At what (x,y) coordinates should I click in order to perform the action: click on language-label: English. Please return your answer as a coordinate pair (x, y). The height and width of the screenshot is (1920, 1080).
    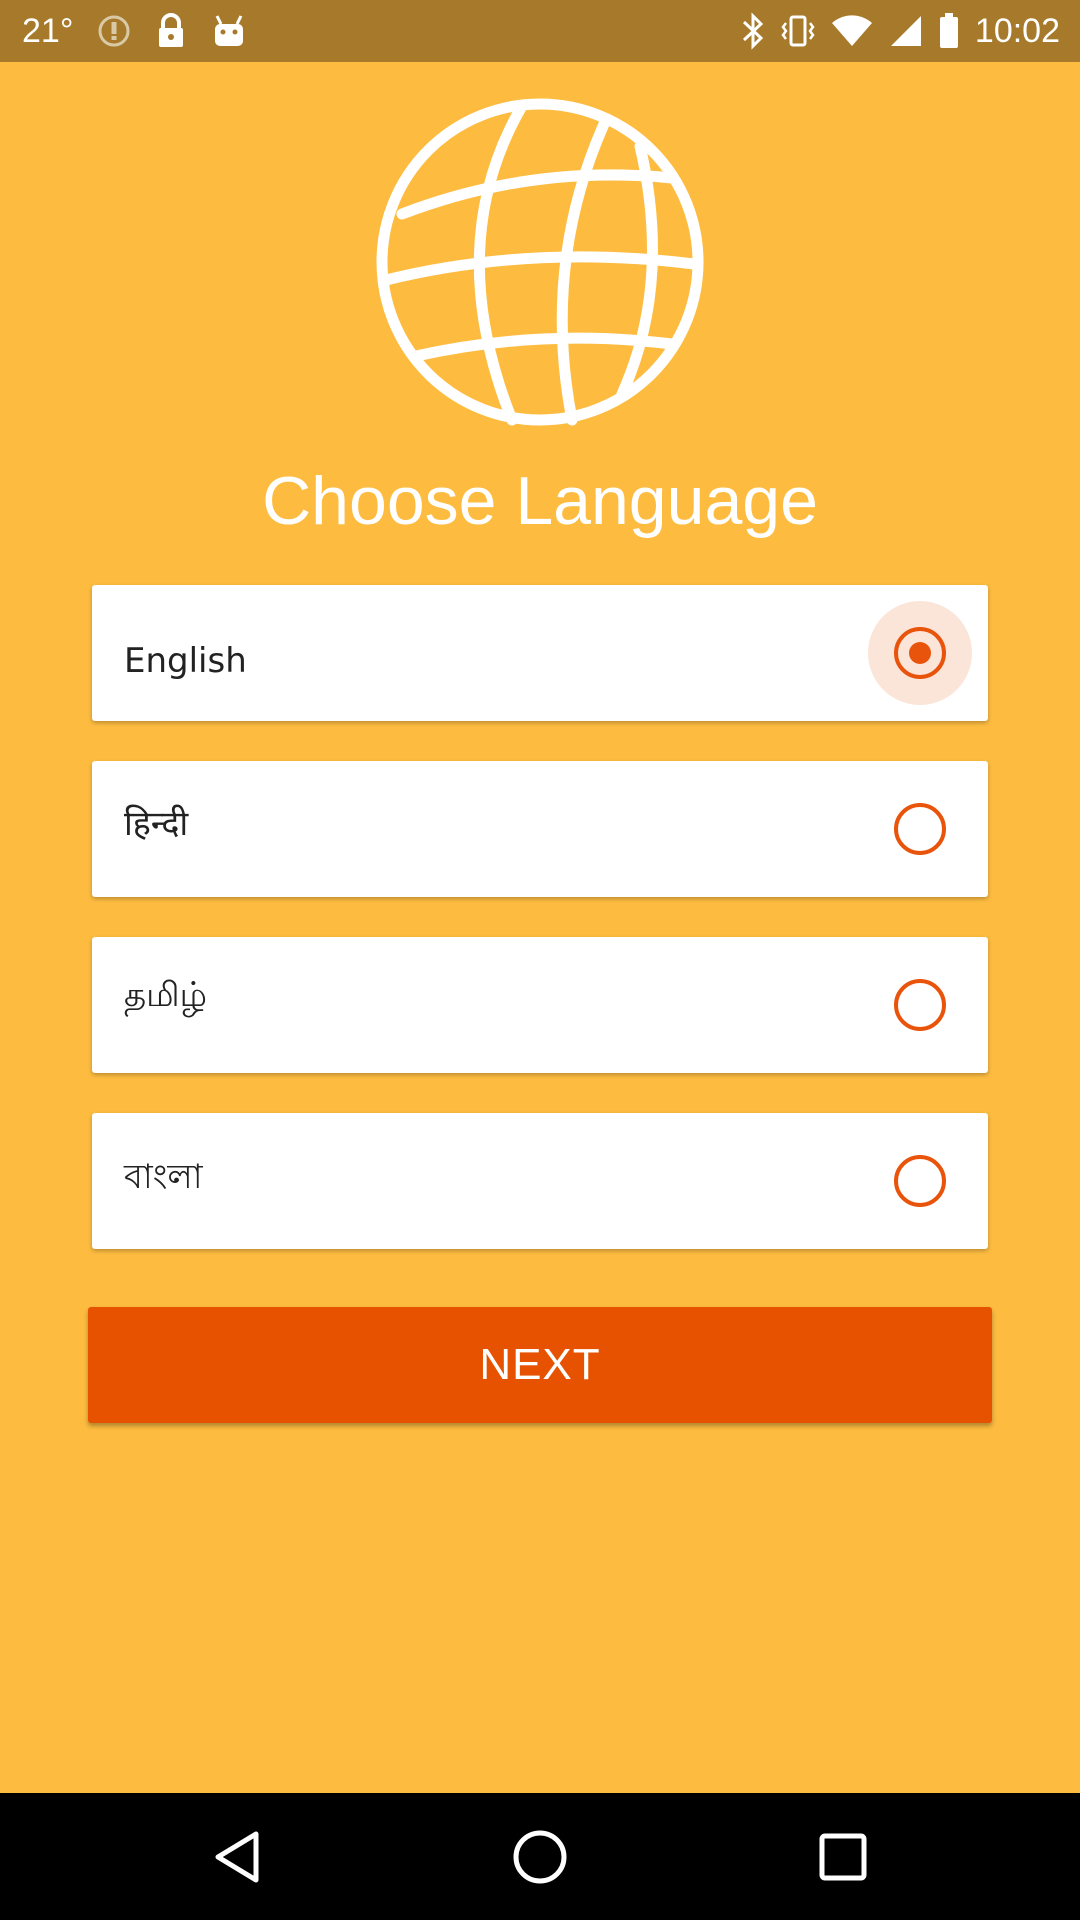
    Looking at the image, I should click on (185, 661).